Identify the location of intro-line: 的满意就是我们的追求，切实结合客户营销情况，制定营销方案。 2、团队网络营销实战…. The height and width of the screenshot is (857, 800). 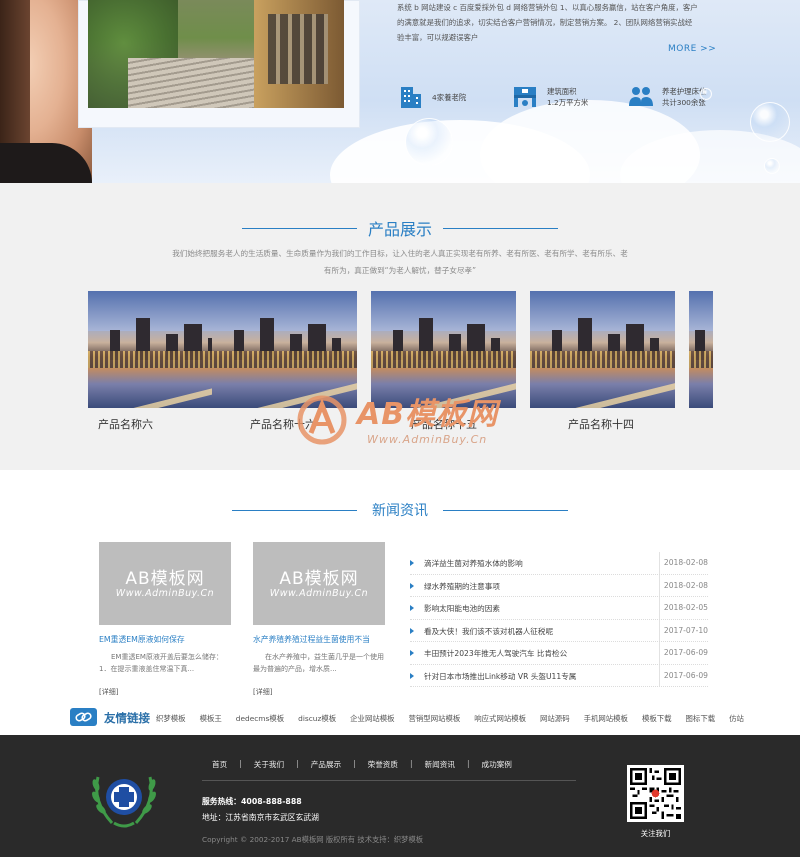
(545, 22).